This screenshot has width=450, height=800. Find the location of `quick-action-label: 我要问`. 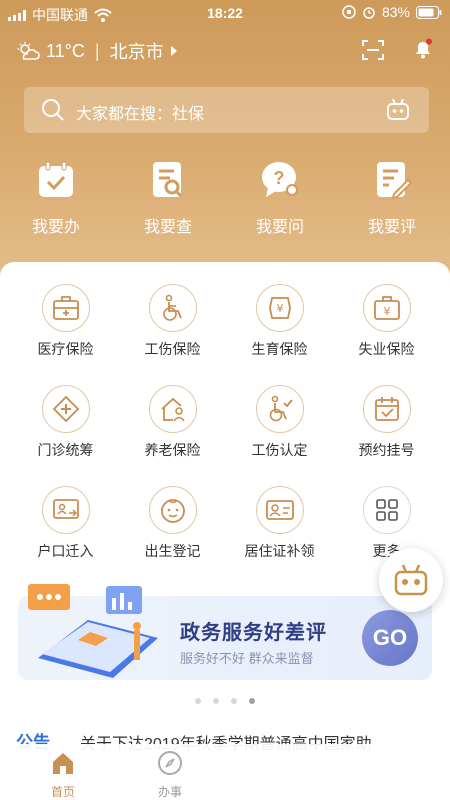

quick-action-label: 我要问 is located at coordinates (279, 227).